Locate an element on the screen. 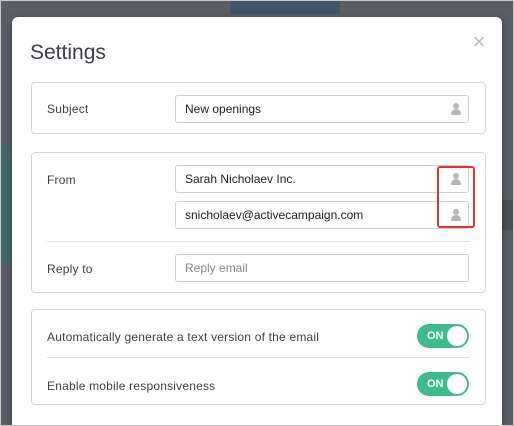  modal-title: Settings is located at coordinates (68, 52).